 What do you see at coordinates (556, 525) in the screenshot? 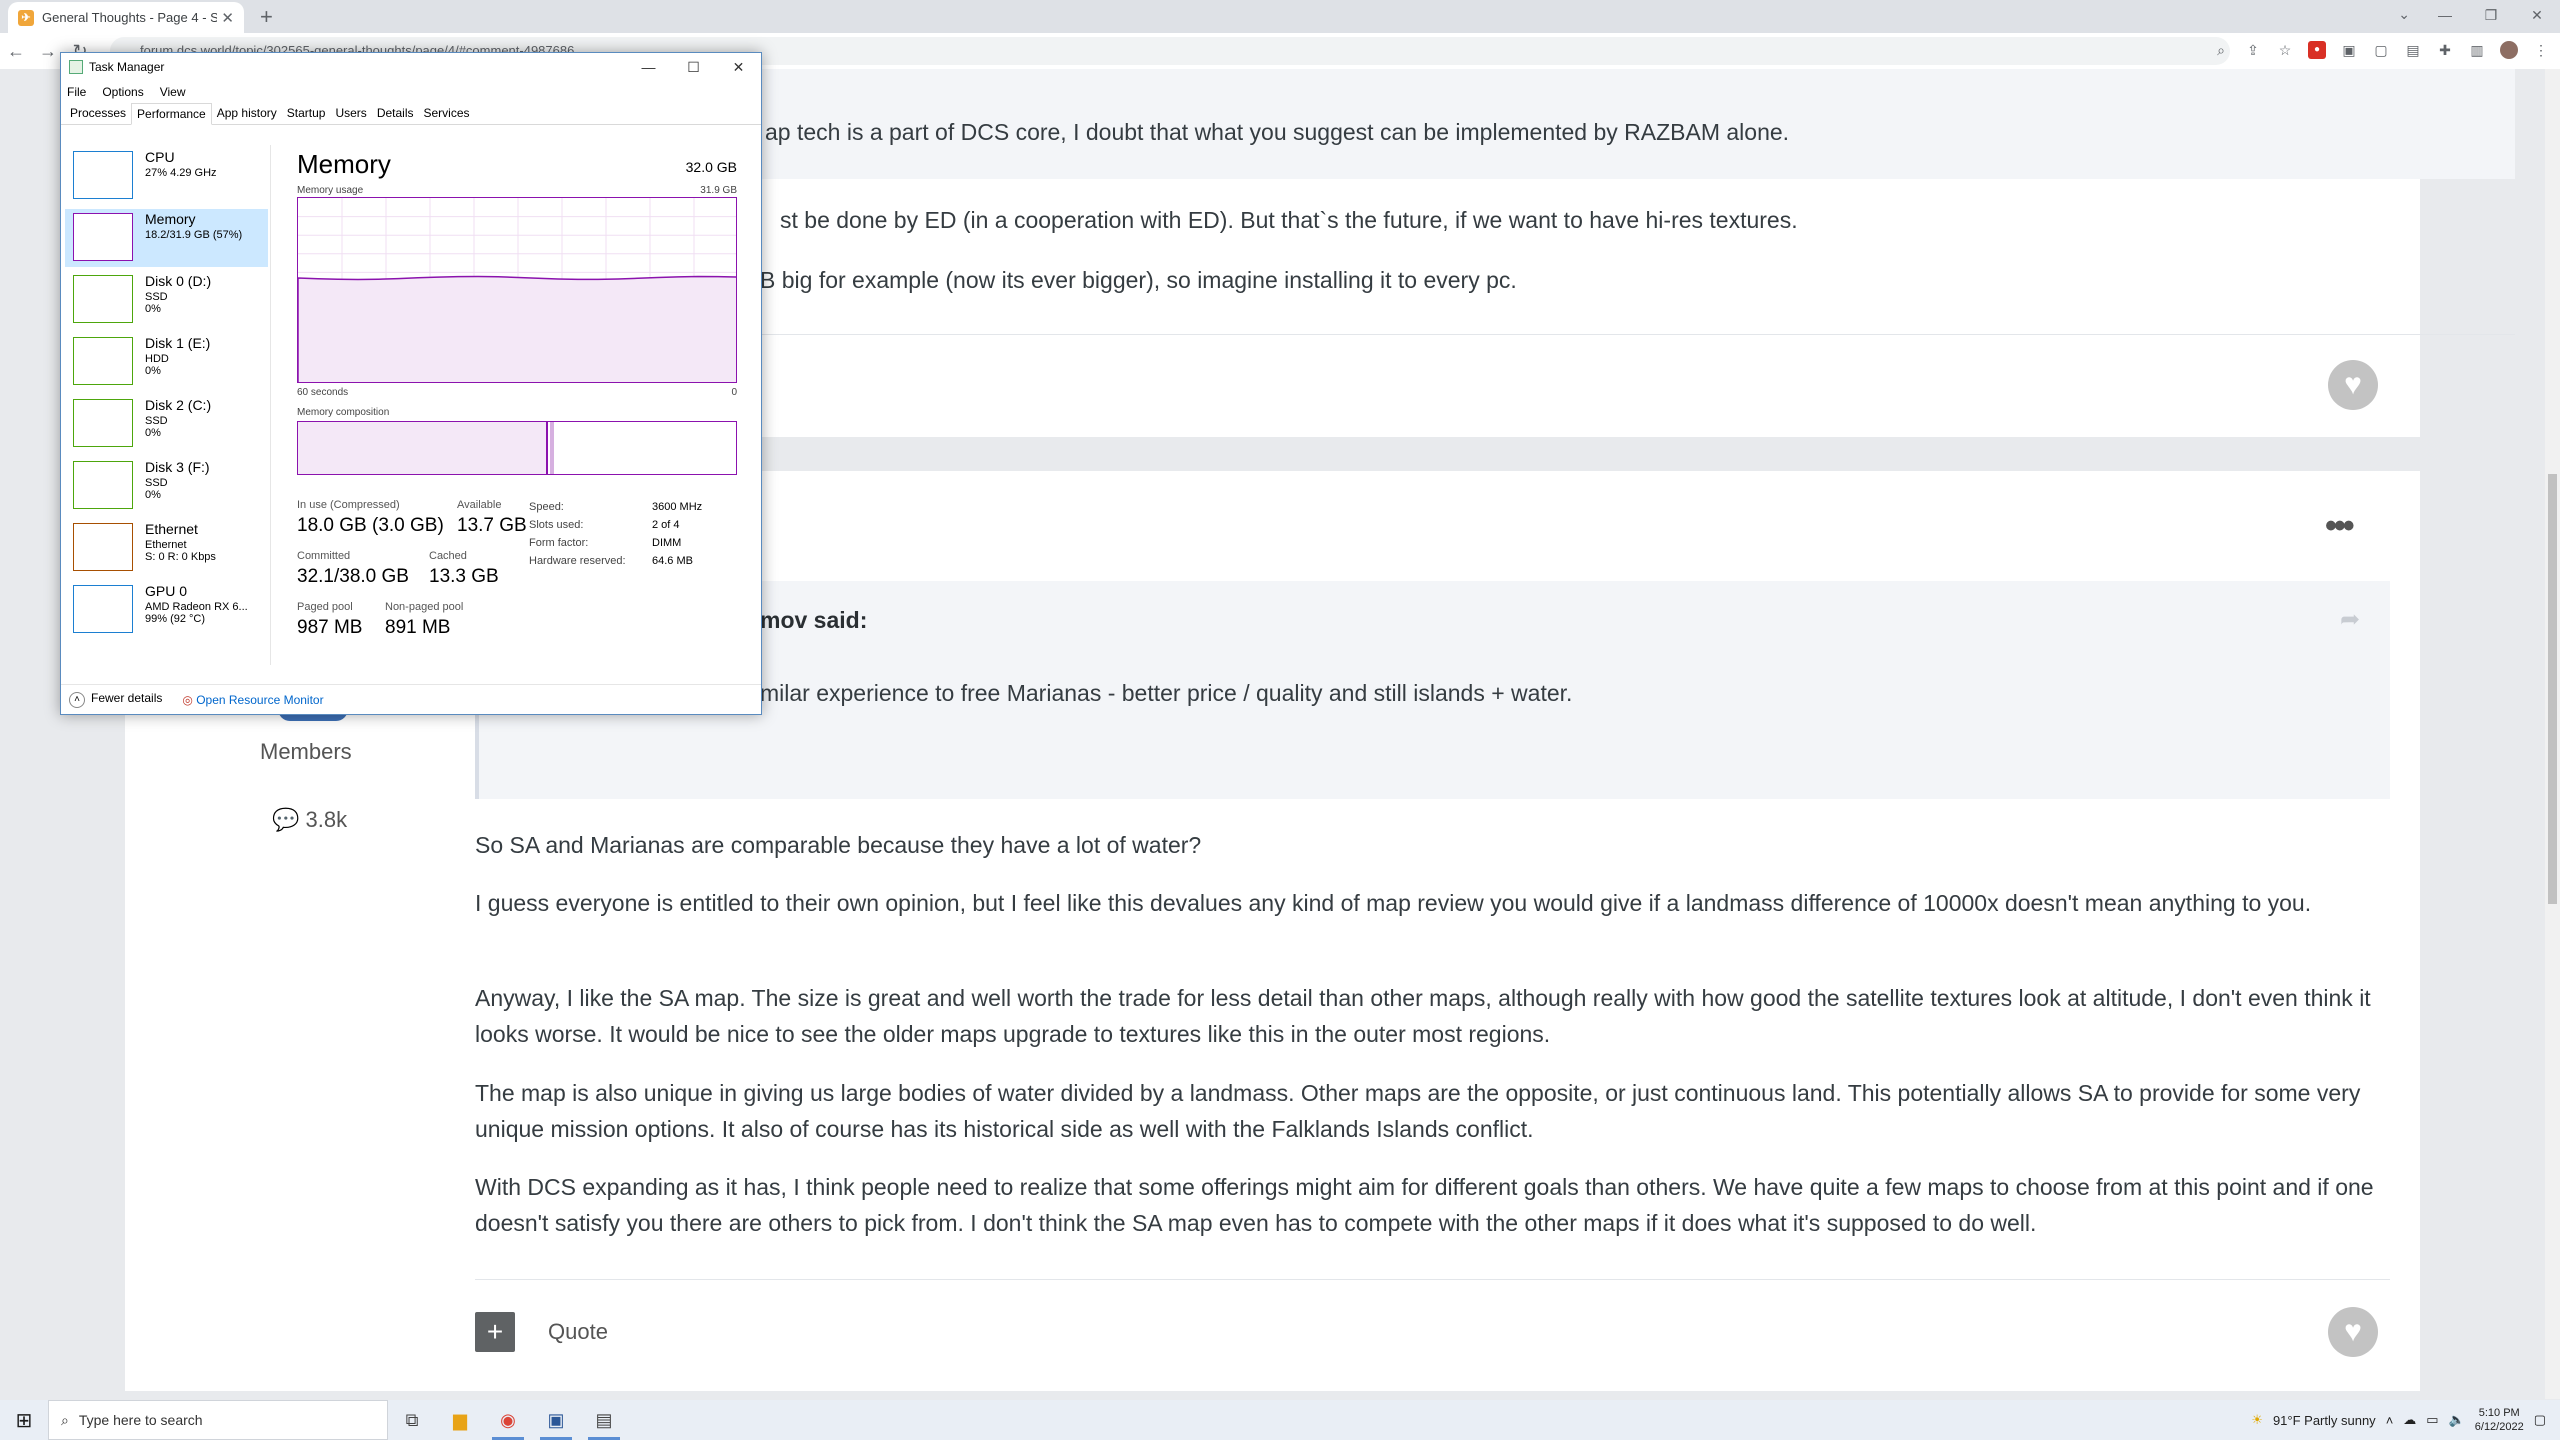
I see `detail-key: Slots used:` at bounding box center [556, 525].